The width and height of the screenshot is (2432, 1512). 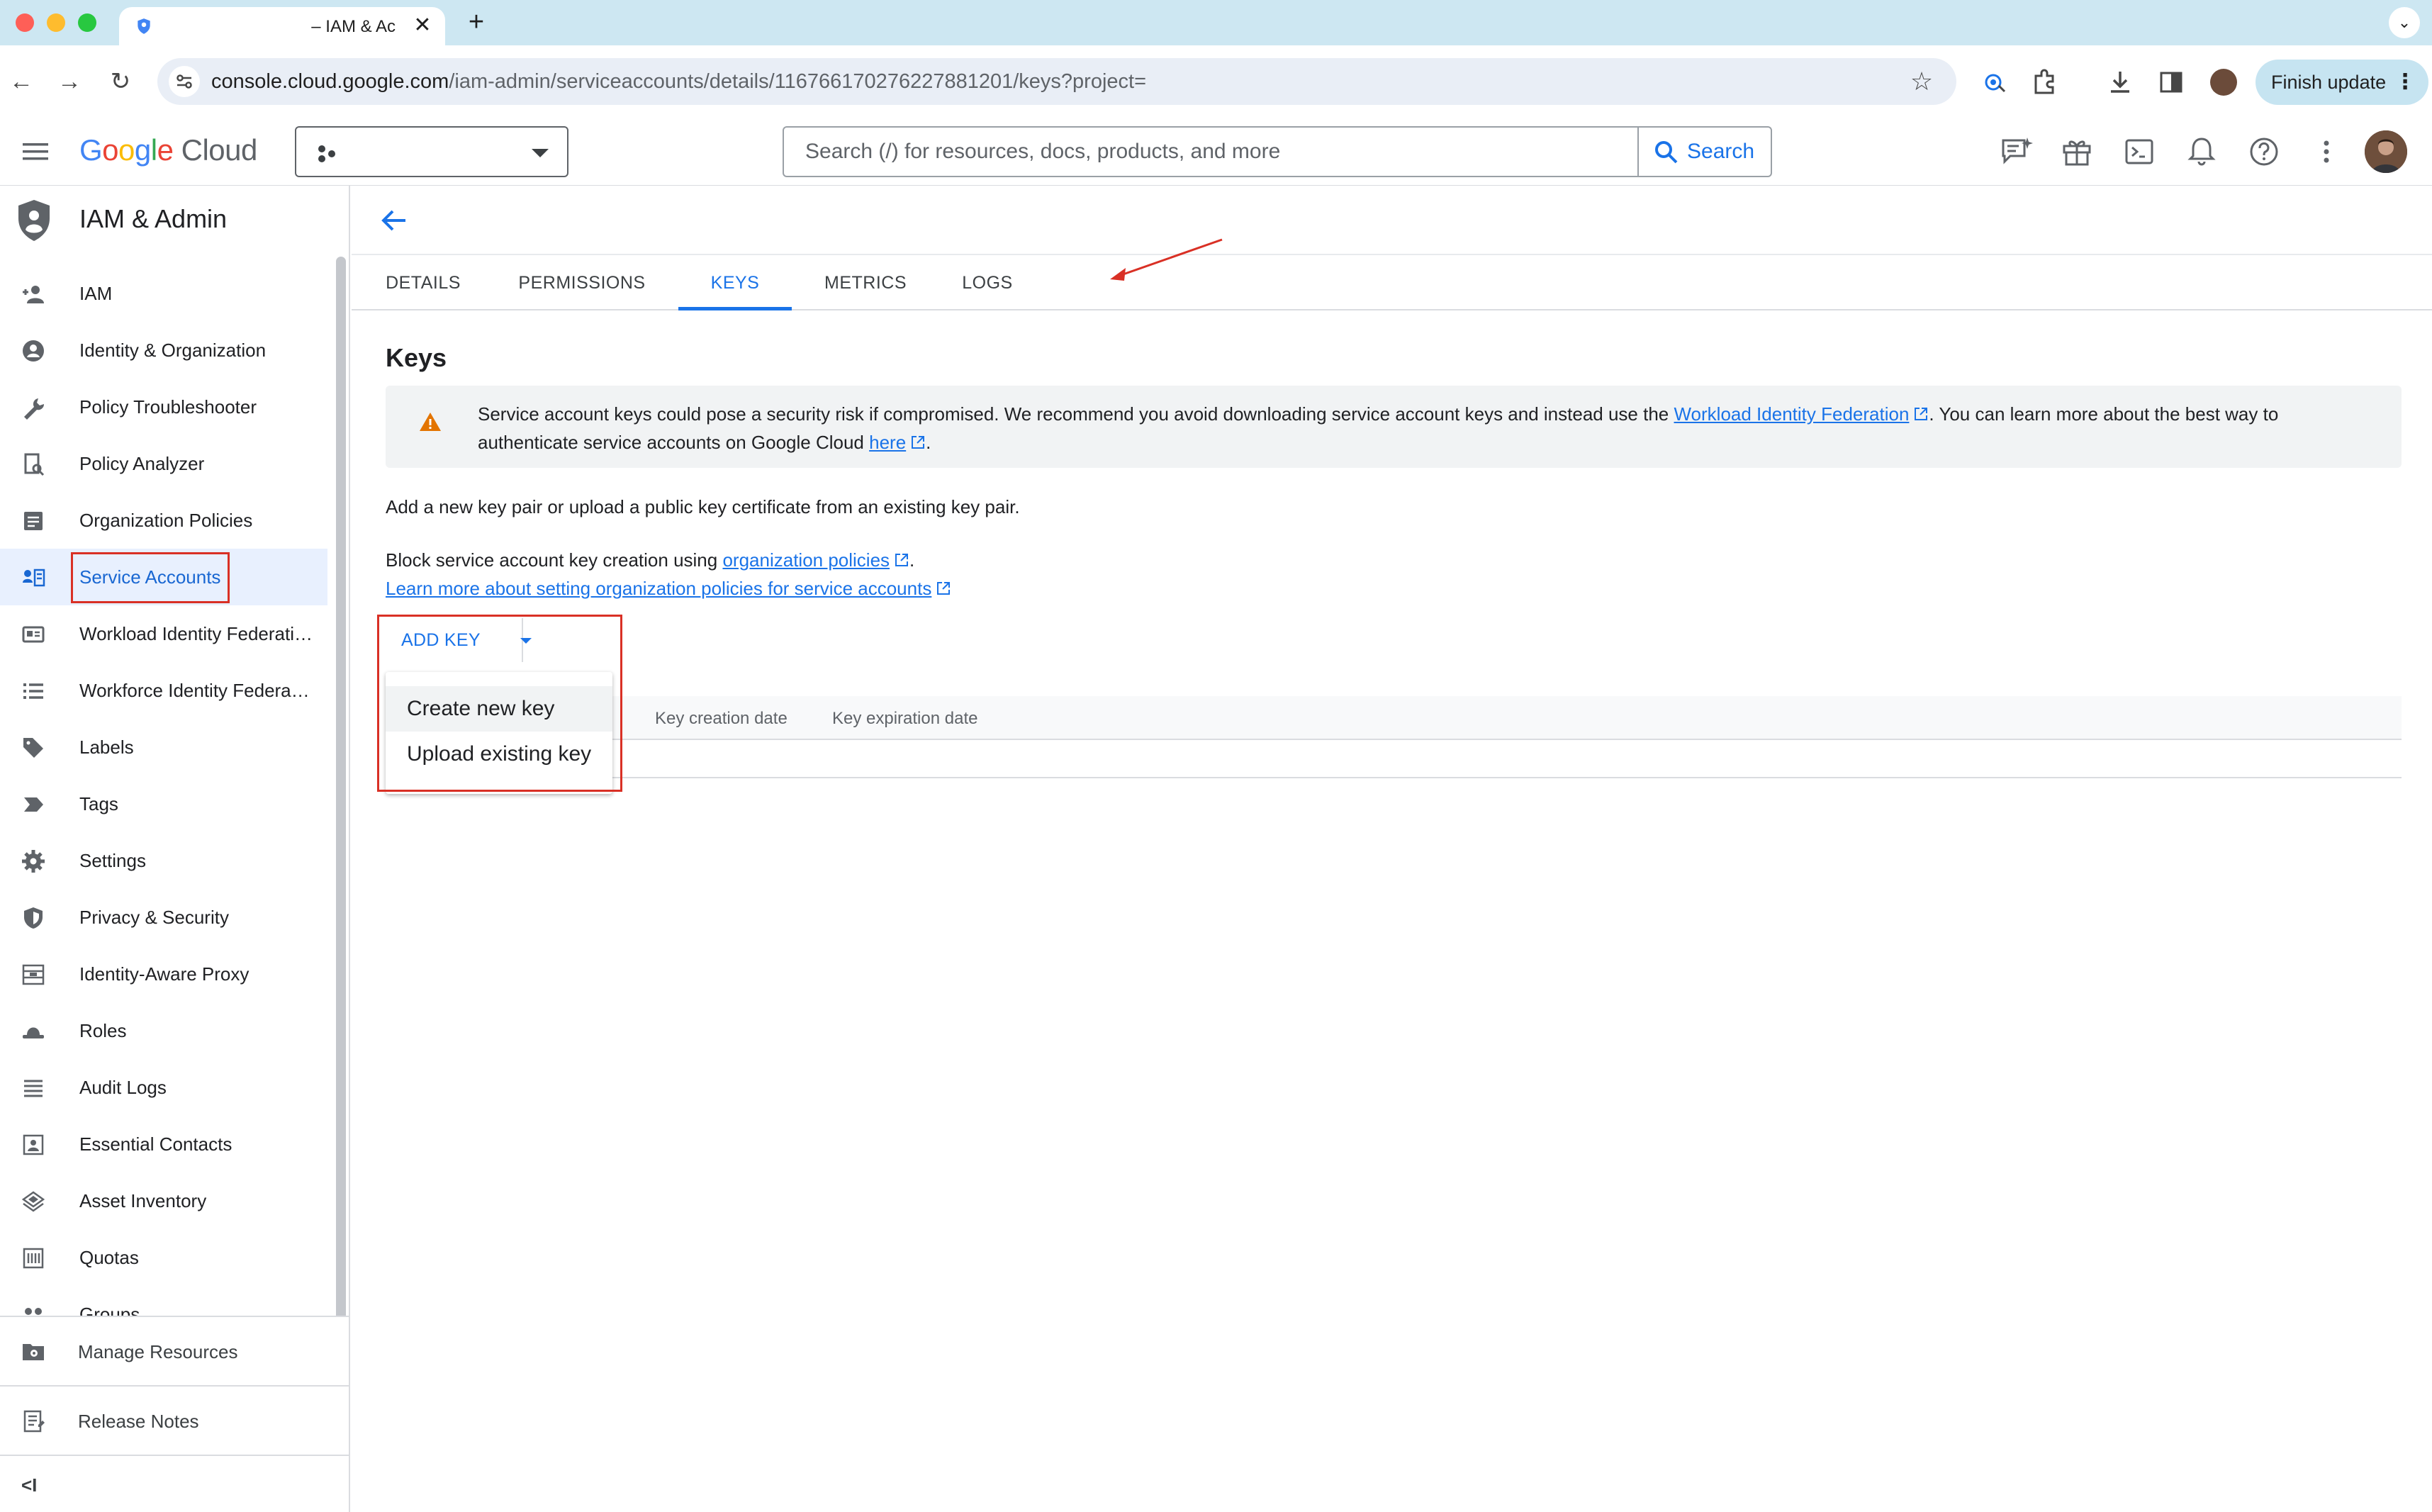 I want to click on sidebar-item-label: Manage Resources, so click(x=158, y=1352).